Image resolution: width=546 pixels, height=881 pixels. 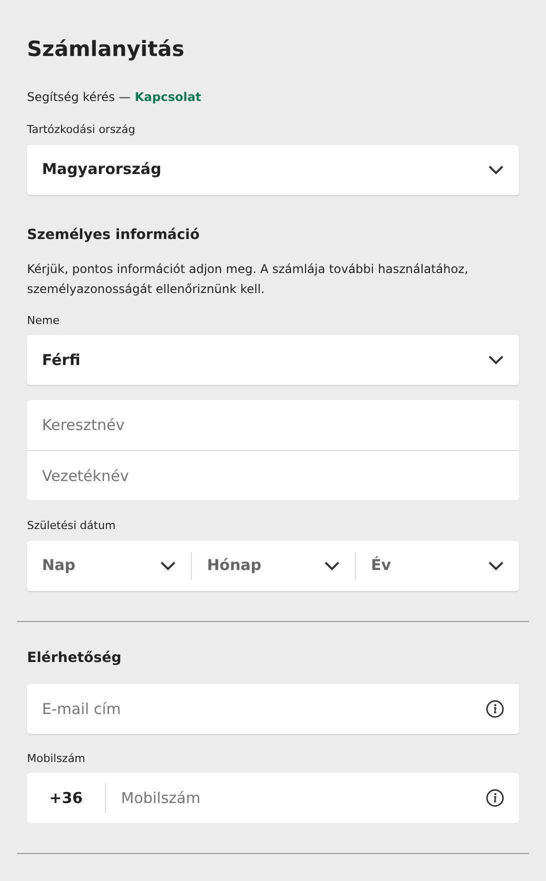 What do you see at coordinates (114, 235) in the screenshot?
I see `section-heading: Személyes információ` at bounding box center [114, 235].